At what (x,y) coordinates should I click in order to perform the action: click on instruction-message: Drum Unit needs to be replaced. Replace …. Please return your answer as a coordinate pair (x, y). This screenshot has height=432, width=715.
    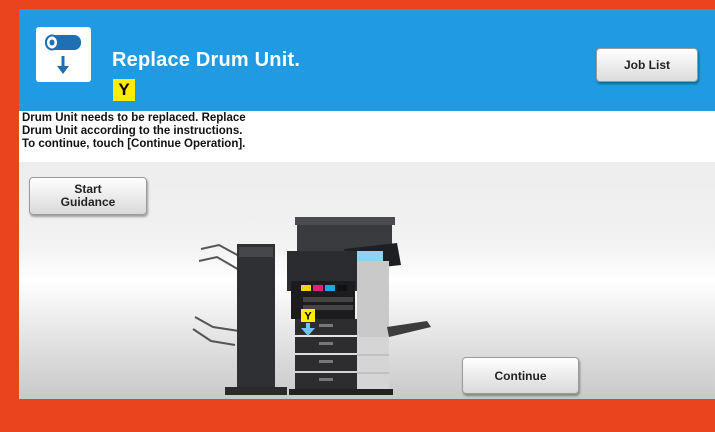
    Looking at the image, I should click on (172, 131).